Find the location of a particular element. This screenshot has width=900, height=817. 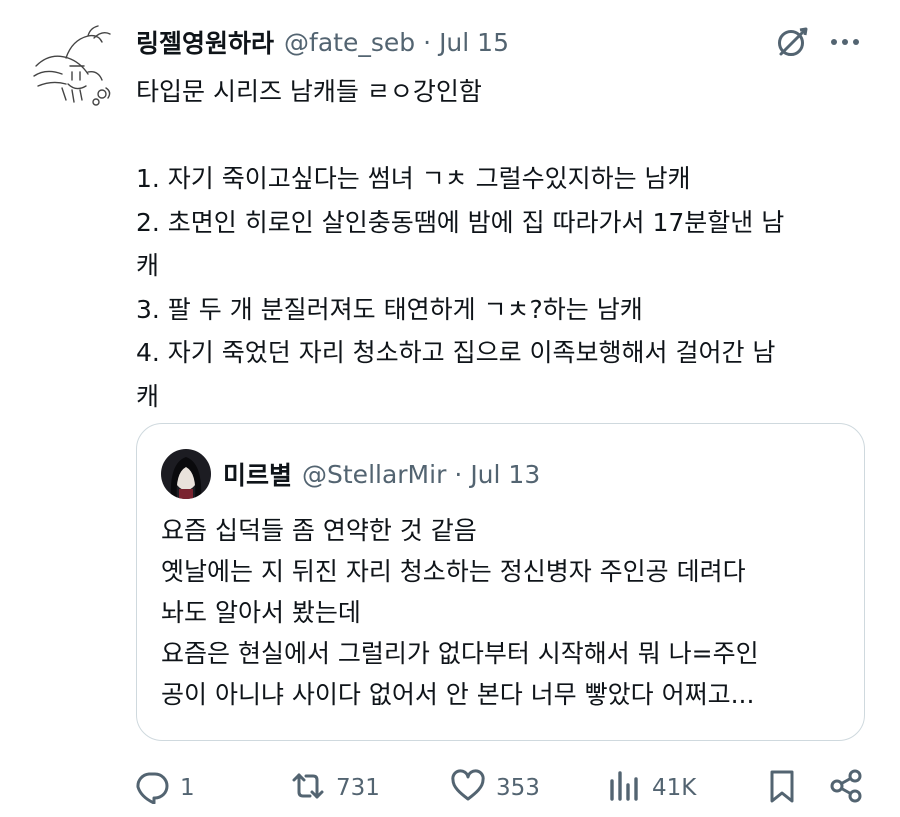

like-icon is located at coordinates (468, 788).